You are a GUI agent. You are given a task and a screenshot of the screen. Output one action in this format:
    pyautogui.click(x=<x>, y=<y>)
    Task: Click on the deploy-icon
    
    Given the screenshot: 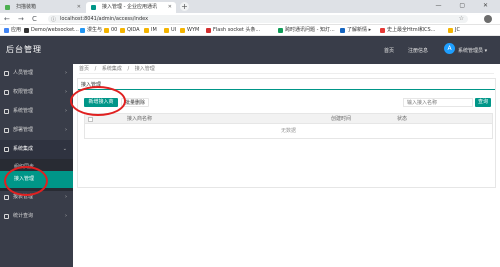 What is the action you would take?
    pyautogui.click(x=6, y=130)
    